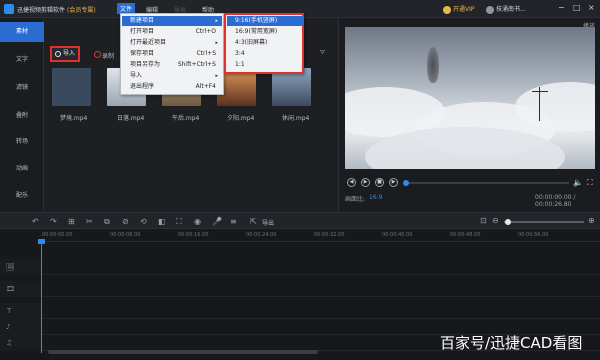 The height and width of the screenshot is (360, 600). What do you see at coordinates (58, 53) in the screenshot?
I see `import-icon` at bounding box center [58, 53].